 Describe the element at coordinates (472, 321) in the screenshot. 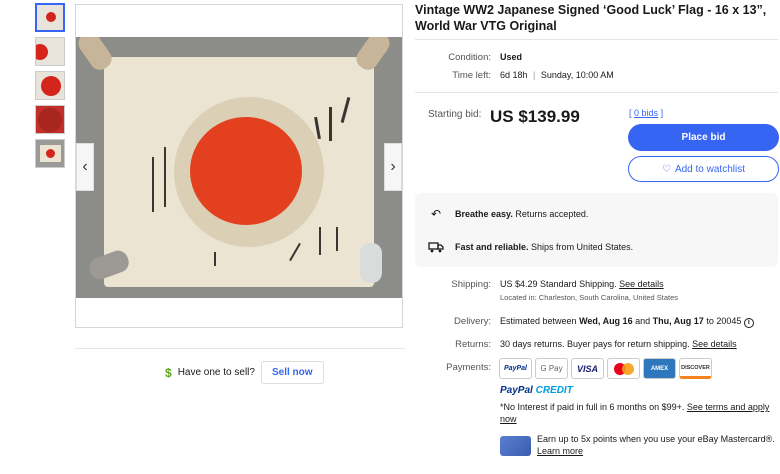

I see `delivery-label: Delivery:` at that location.